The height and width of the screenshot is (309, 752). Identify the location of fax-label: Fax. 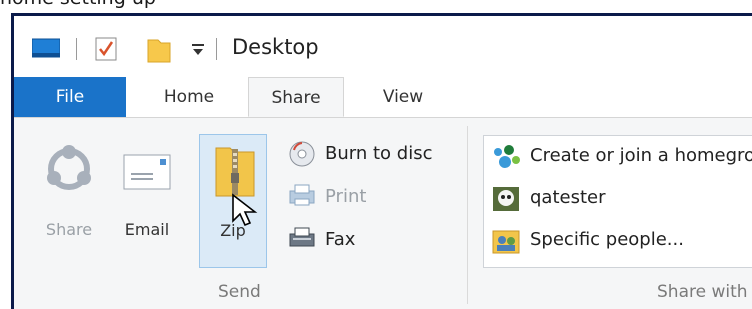
(340, 239).